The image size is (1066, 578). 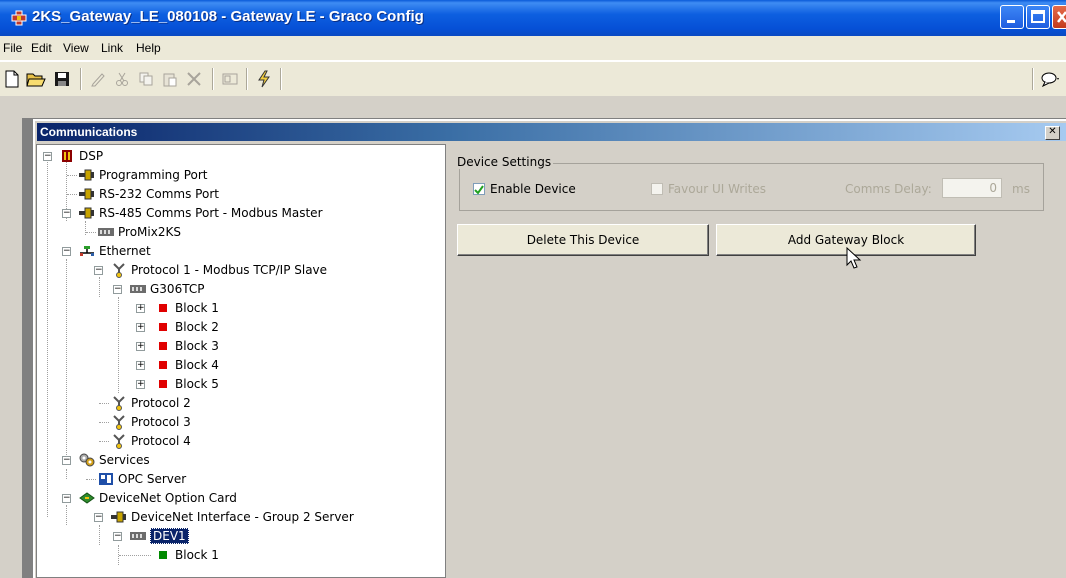 I want to click on delete-button, so click(x=194, y=79).